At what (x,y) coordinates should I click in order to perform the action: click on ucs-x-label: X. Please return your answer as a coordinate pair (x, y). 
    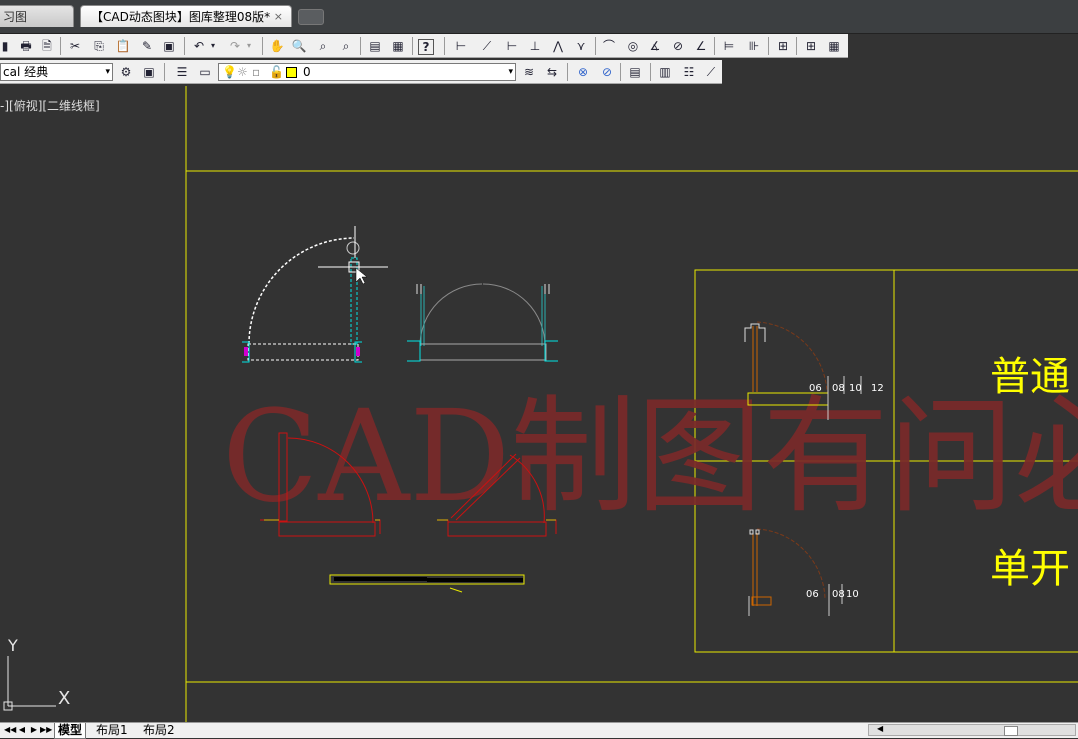
    Looking at the image, I should click on (64, 698).